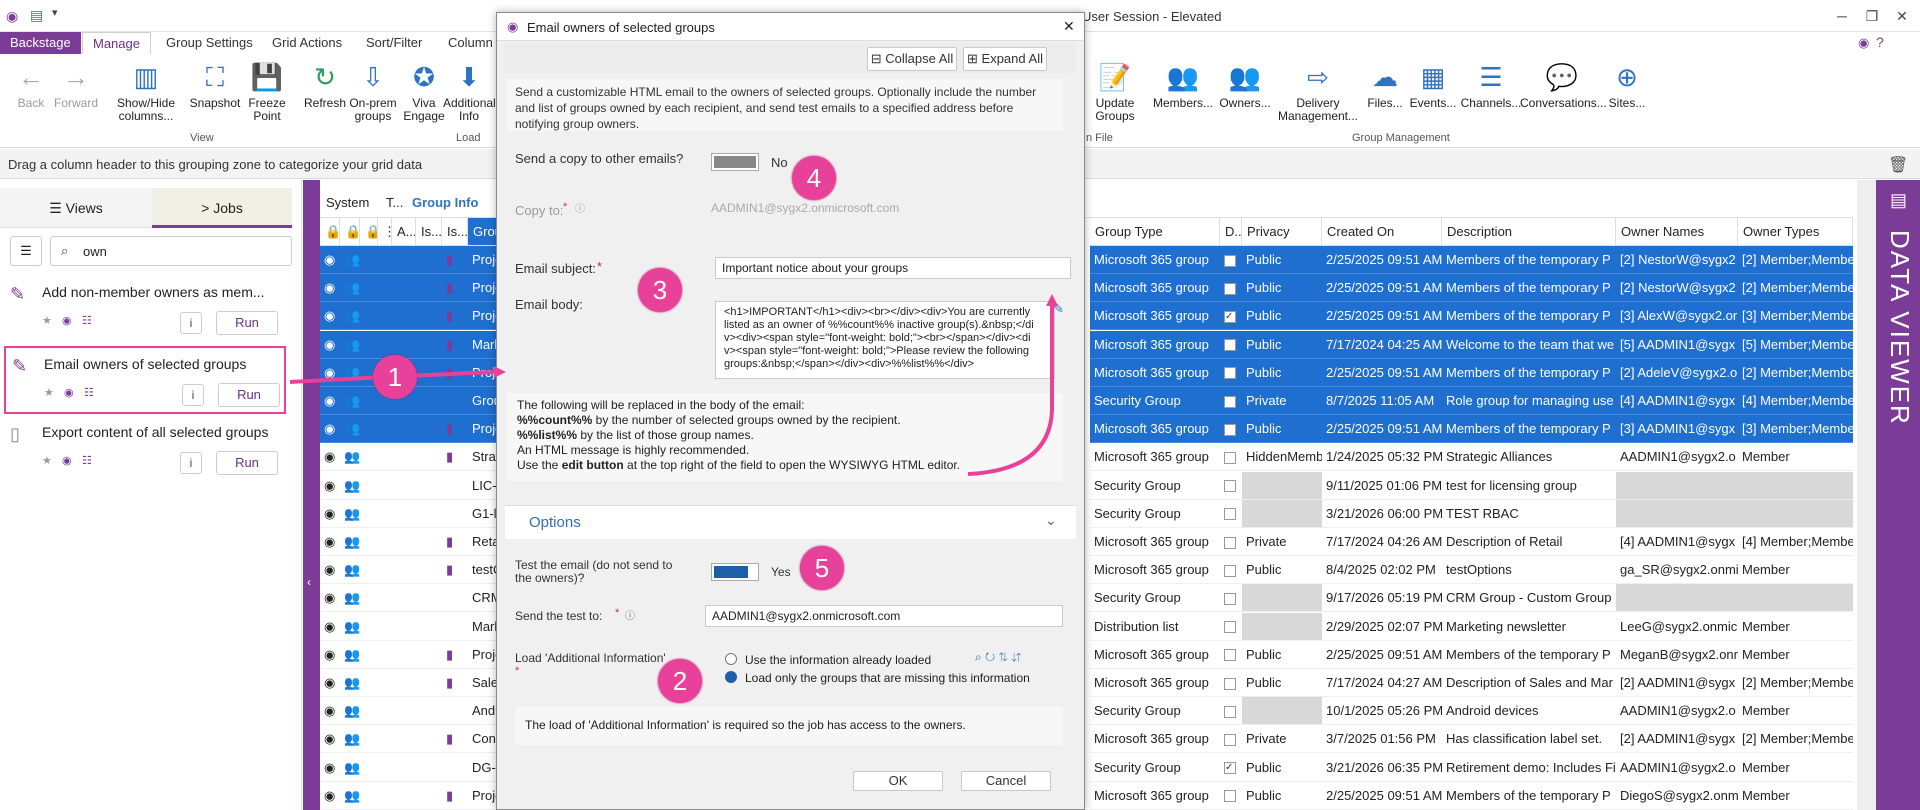 This screenshot has height=810, width=1920. What do you see at coordinates (660, 290) in the screenshot?
I see `annotation-badge-3: 3` at bounding box center [660, 290].